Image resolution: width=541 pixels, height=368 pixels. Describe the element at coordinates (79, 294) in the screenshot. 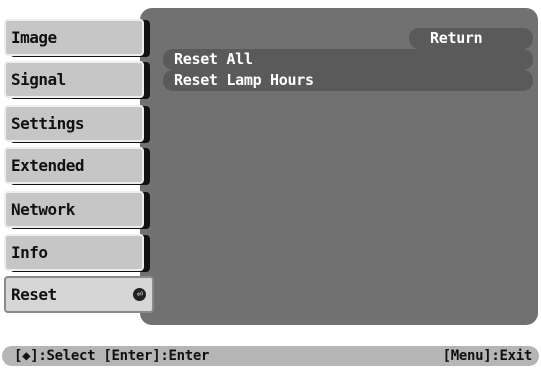

I see `sidebar-item-reset: Reset ⏎` at that location.